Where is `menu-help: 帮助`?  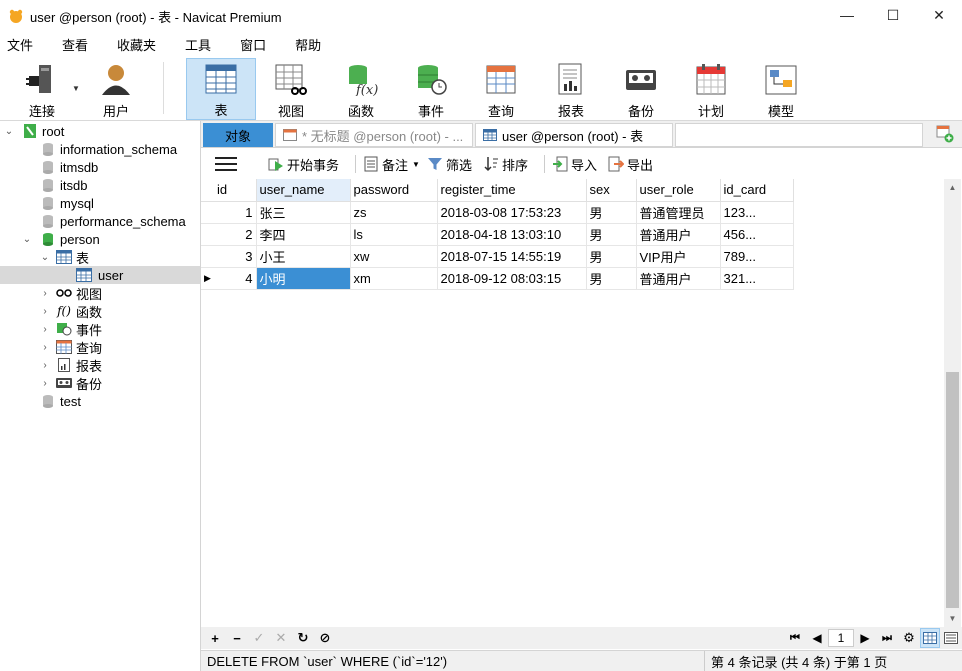
menu-help: 帮助 is located at coordinates (310, 44).